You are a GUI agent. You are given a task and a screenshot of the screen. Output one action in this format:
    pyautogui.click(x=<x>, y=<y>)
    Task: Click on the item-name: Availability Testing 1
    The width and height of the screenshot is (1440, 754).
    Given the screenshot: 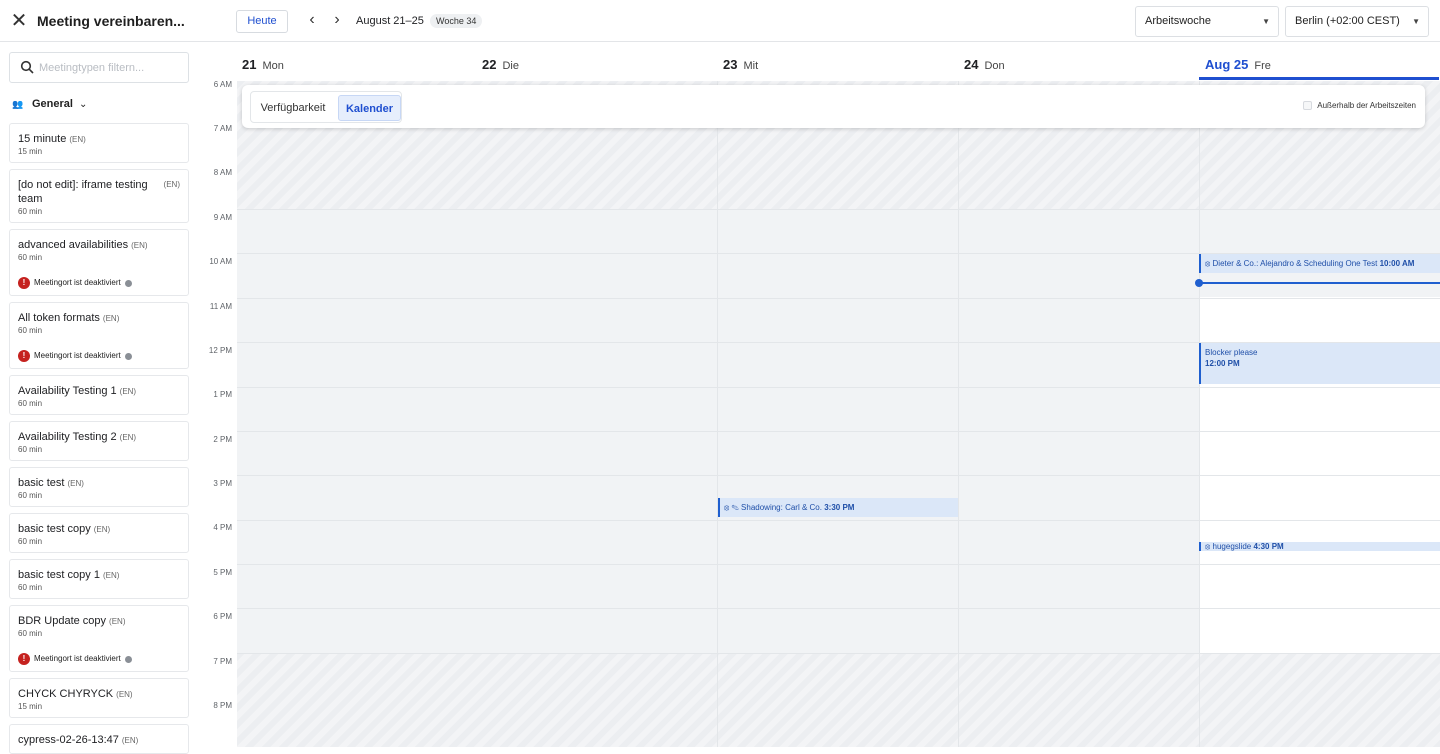 What is the action you would take?
    pyautogui.click(x=67, y=391)
    